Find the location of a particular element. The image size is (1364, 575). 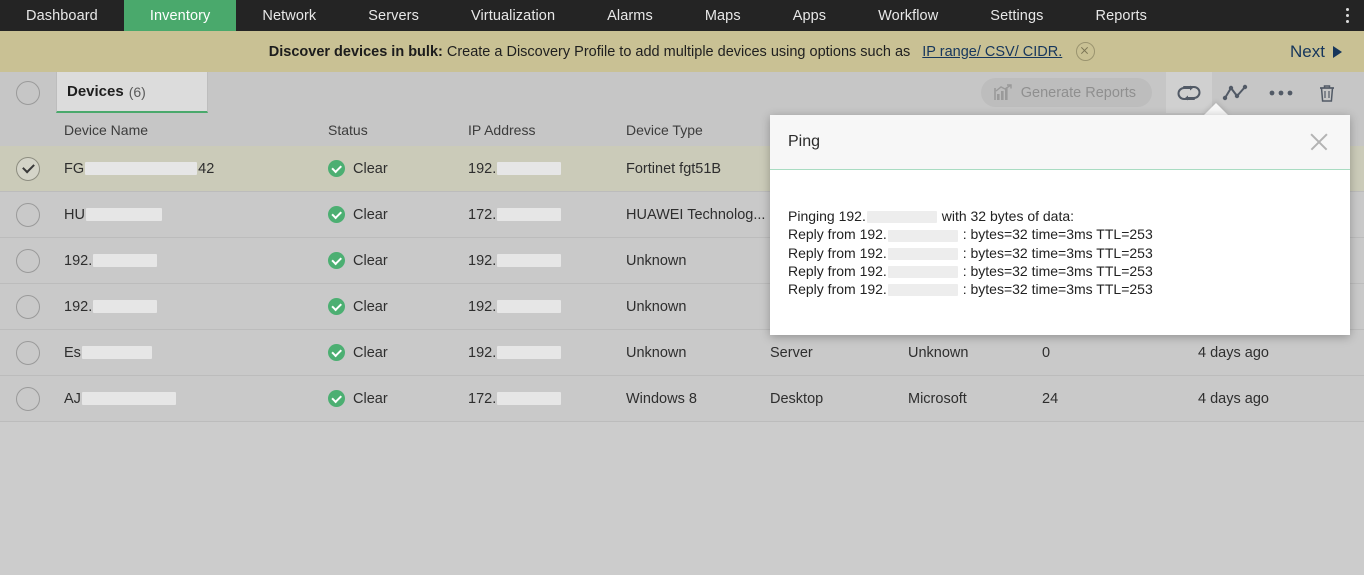

banner-headline: Discover devices in bulk: is located at coordinates (355, 51).